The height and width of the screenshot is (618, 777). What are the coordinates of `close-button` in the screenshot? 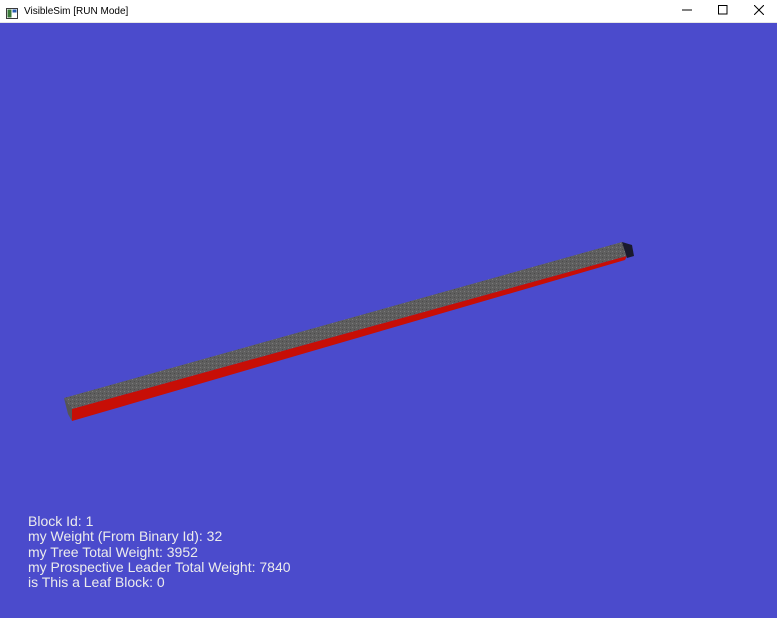 It's located at (759, 11).